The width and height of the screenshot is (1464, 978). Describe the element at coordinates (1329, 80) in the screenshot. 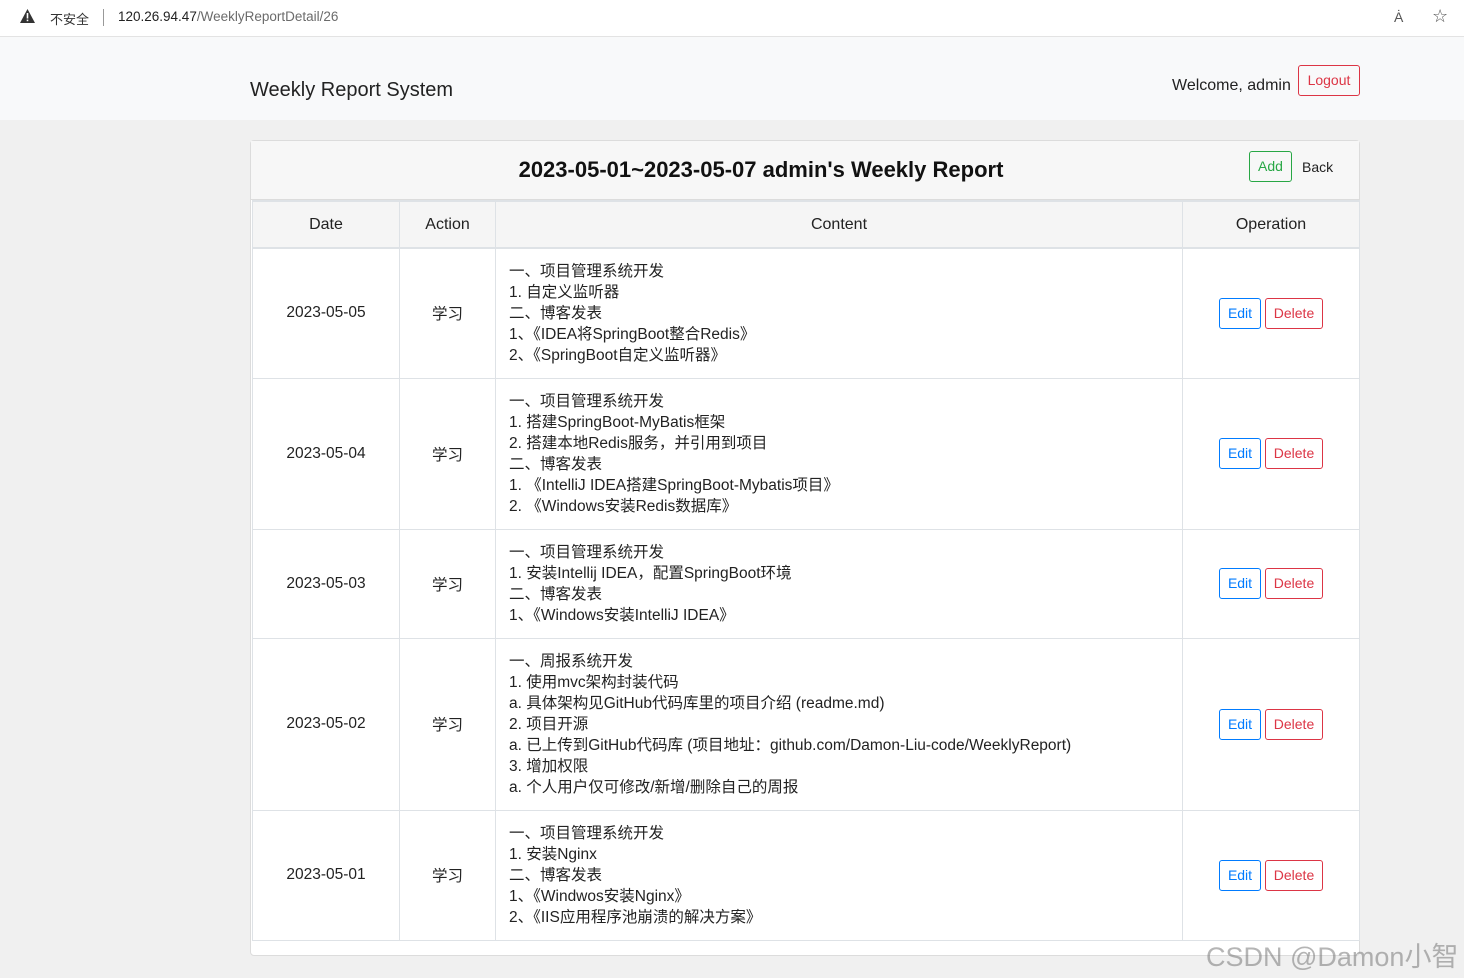

I see `logout-button: Logout` at that location.